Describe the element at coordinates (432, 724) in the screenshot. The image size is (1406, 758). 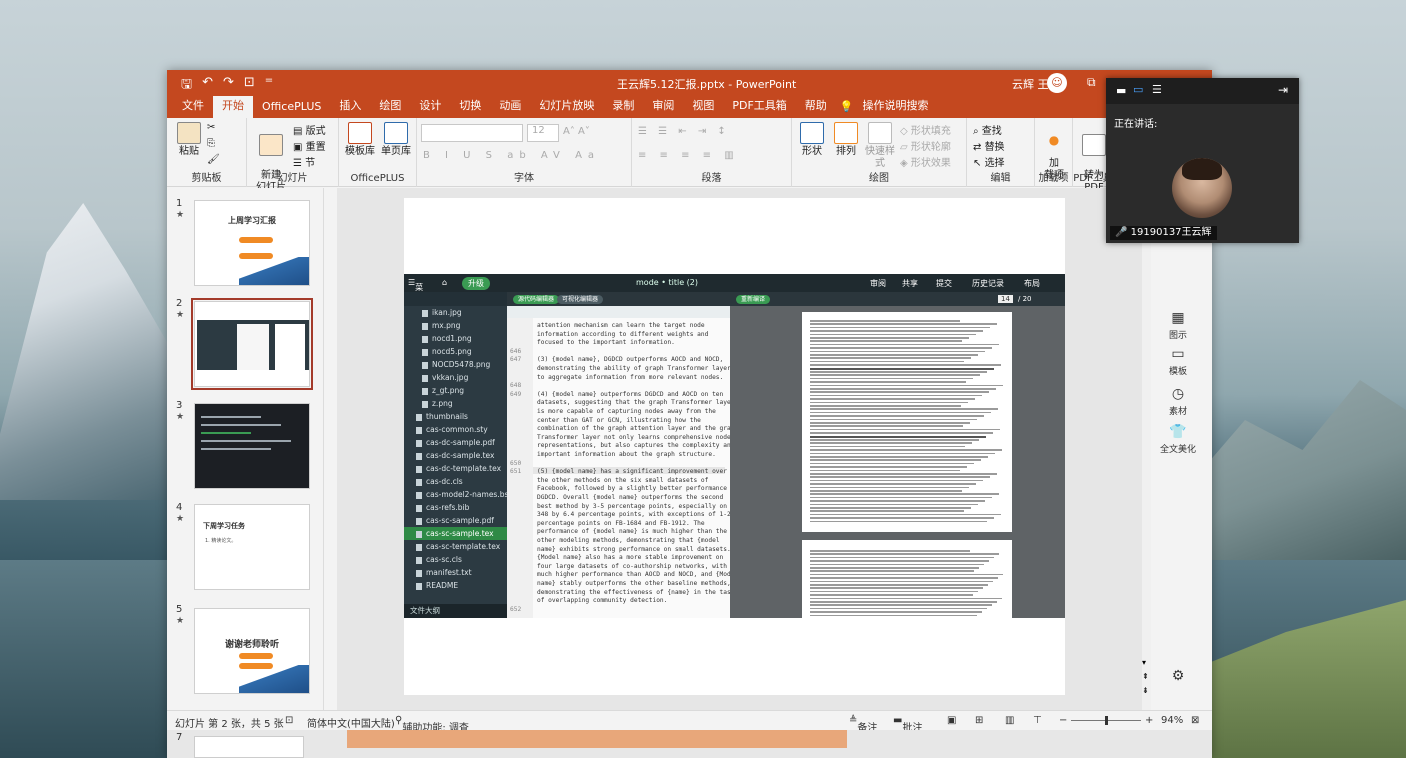
I see `accessibility-status: ⚲ 辅助功能: 调查` at that location.